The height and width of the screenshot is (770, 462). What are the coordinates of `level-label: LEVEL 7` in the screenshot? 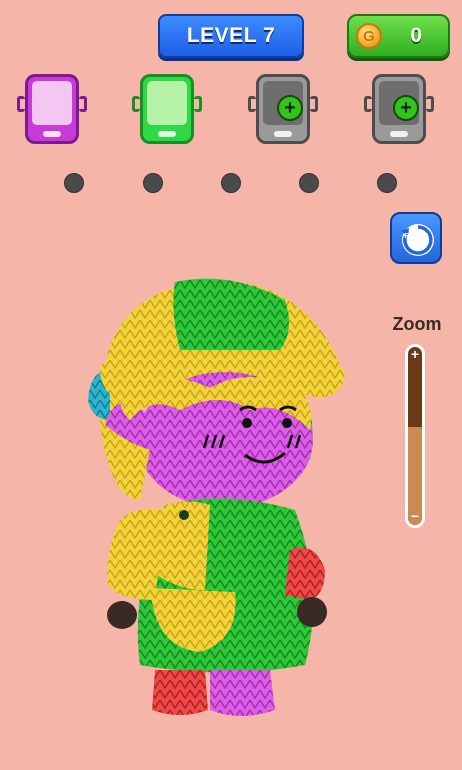 It's located at (231, 35).